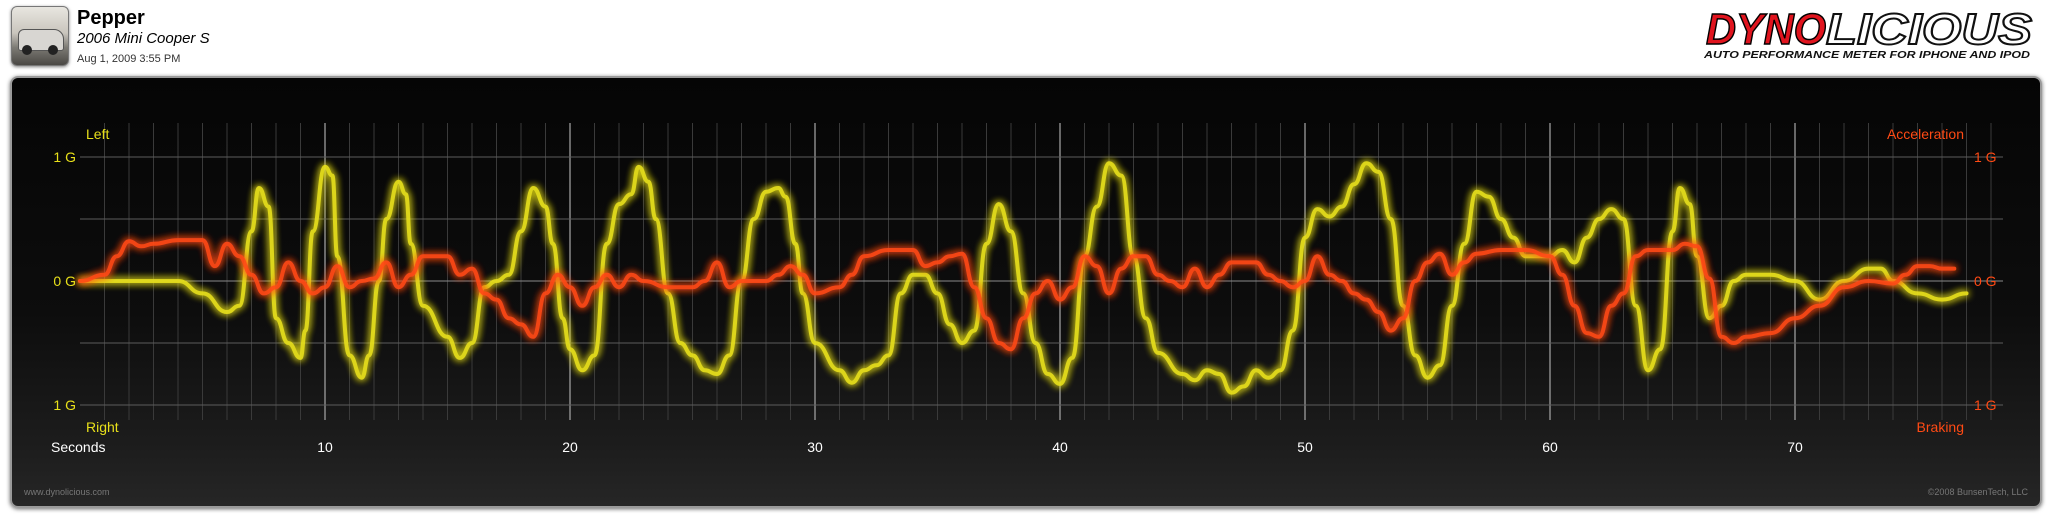 This screenshot has width=2048, height=514. Describe the element at coordinates (1940, 427) in the screenshot. I see `right-axis-bottom-label: Braking` at that location.